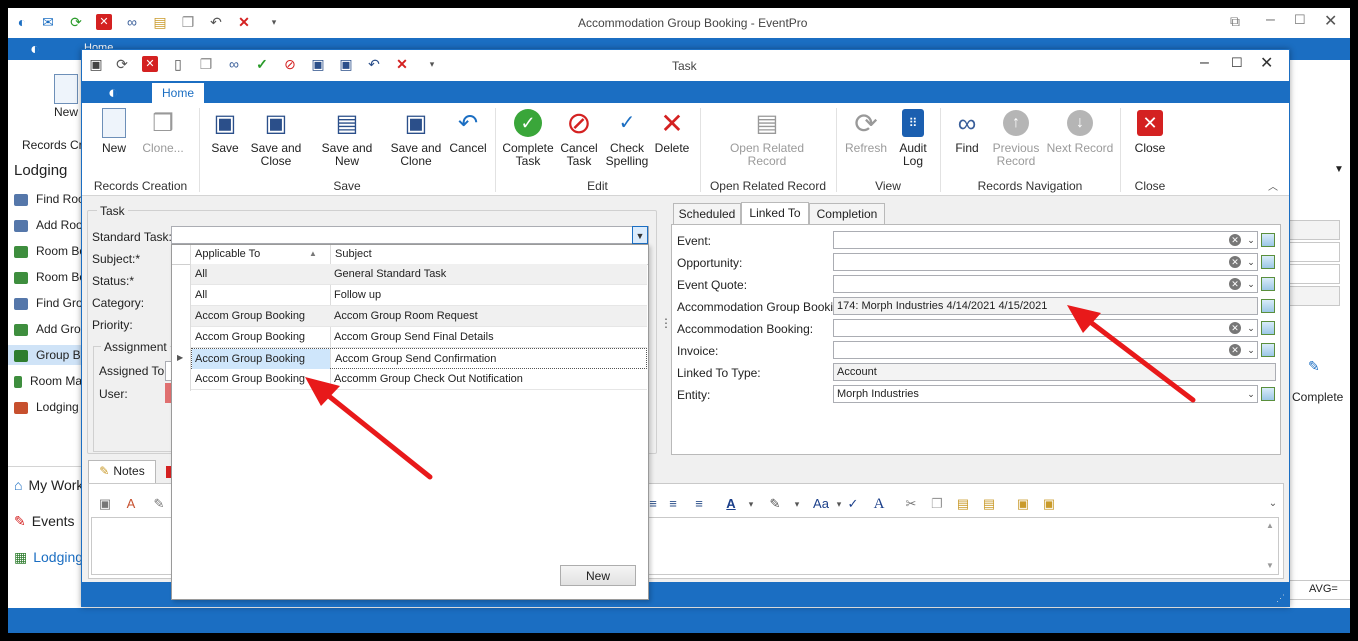  Describe the element at coordinates (369, 428) in the screenshot. I see `annotation-arrow-dropdown` at that location.